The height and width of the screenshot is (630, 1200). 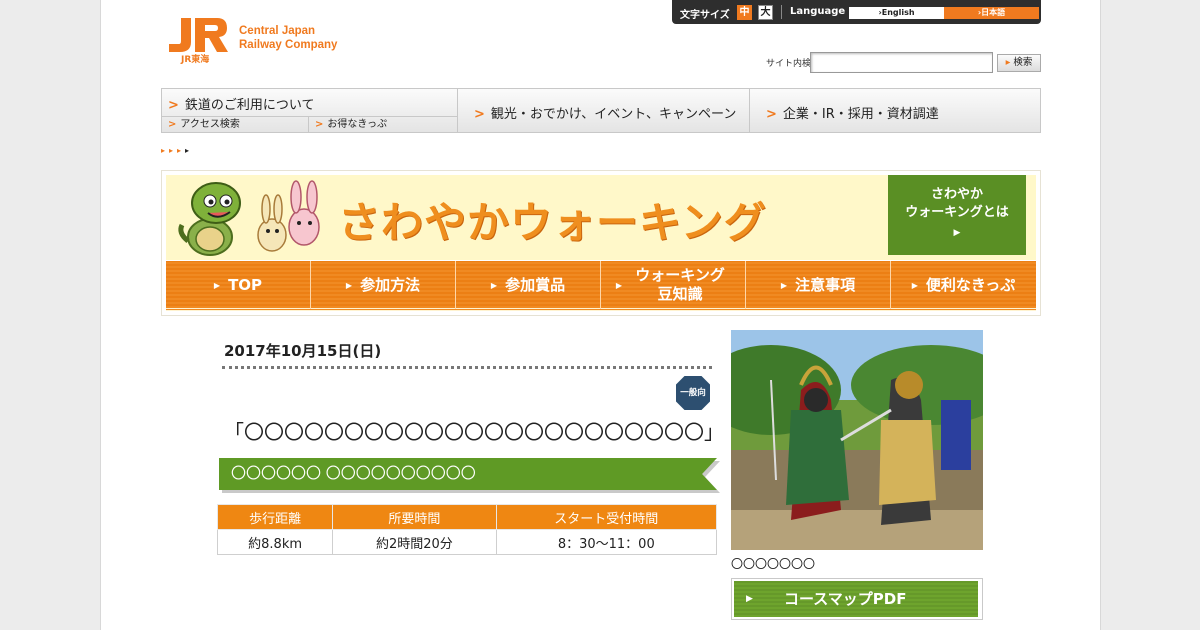 I want to click on required-time: 約2時間20分, so click(x=414, y=542).